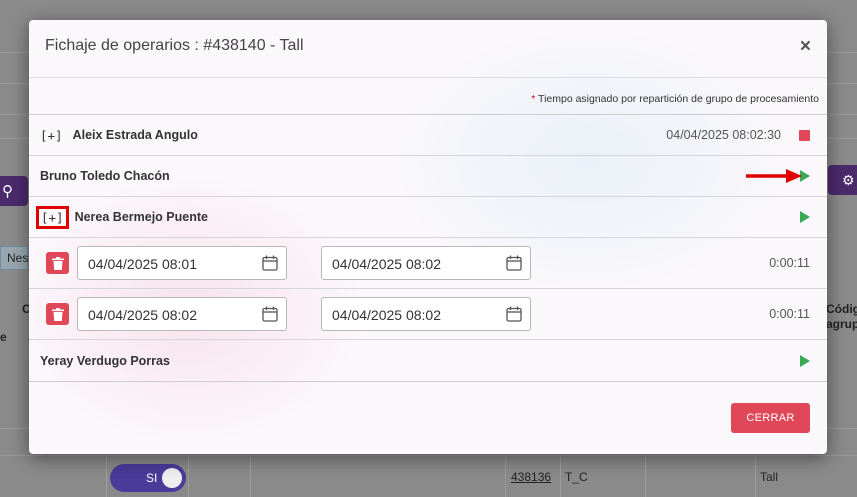 This screenshot has height=497, width=857. I want to click on bg-divider, so click(428, 455).